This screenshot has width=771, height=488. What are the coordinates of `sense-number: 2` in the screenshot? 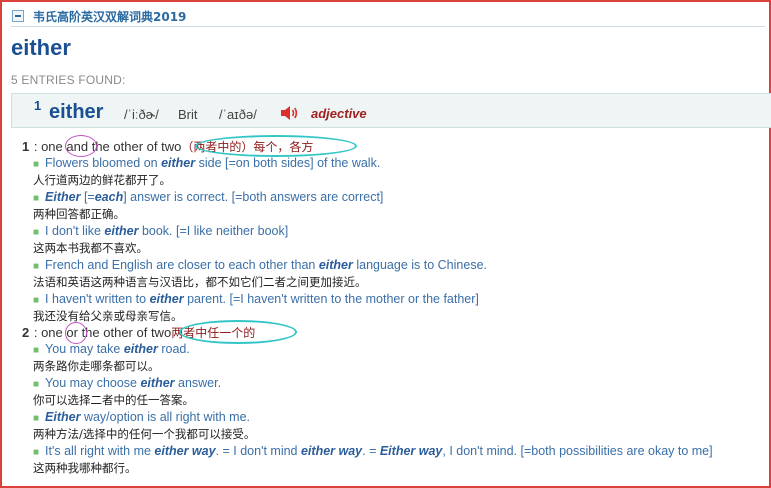 It's located at (26, 332).